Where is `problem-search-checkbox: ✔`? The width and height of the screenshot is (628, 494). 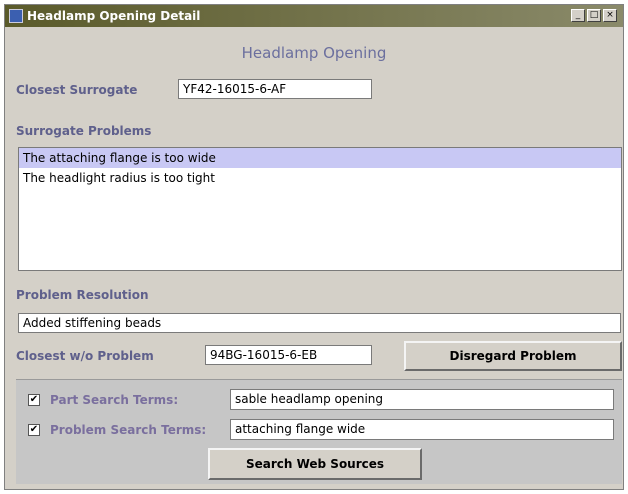 problem-search-checkbox: ✔ is located at coordinates (34, 430).